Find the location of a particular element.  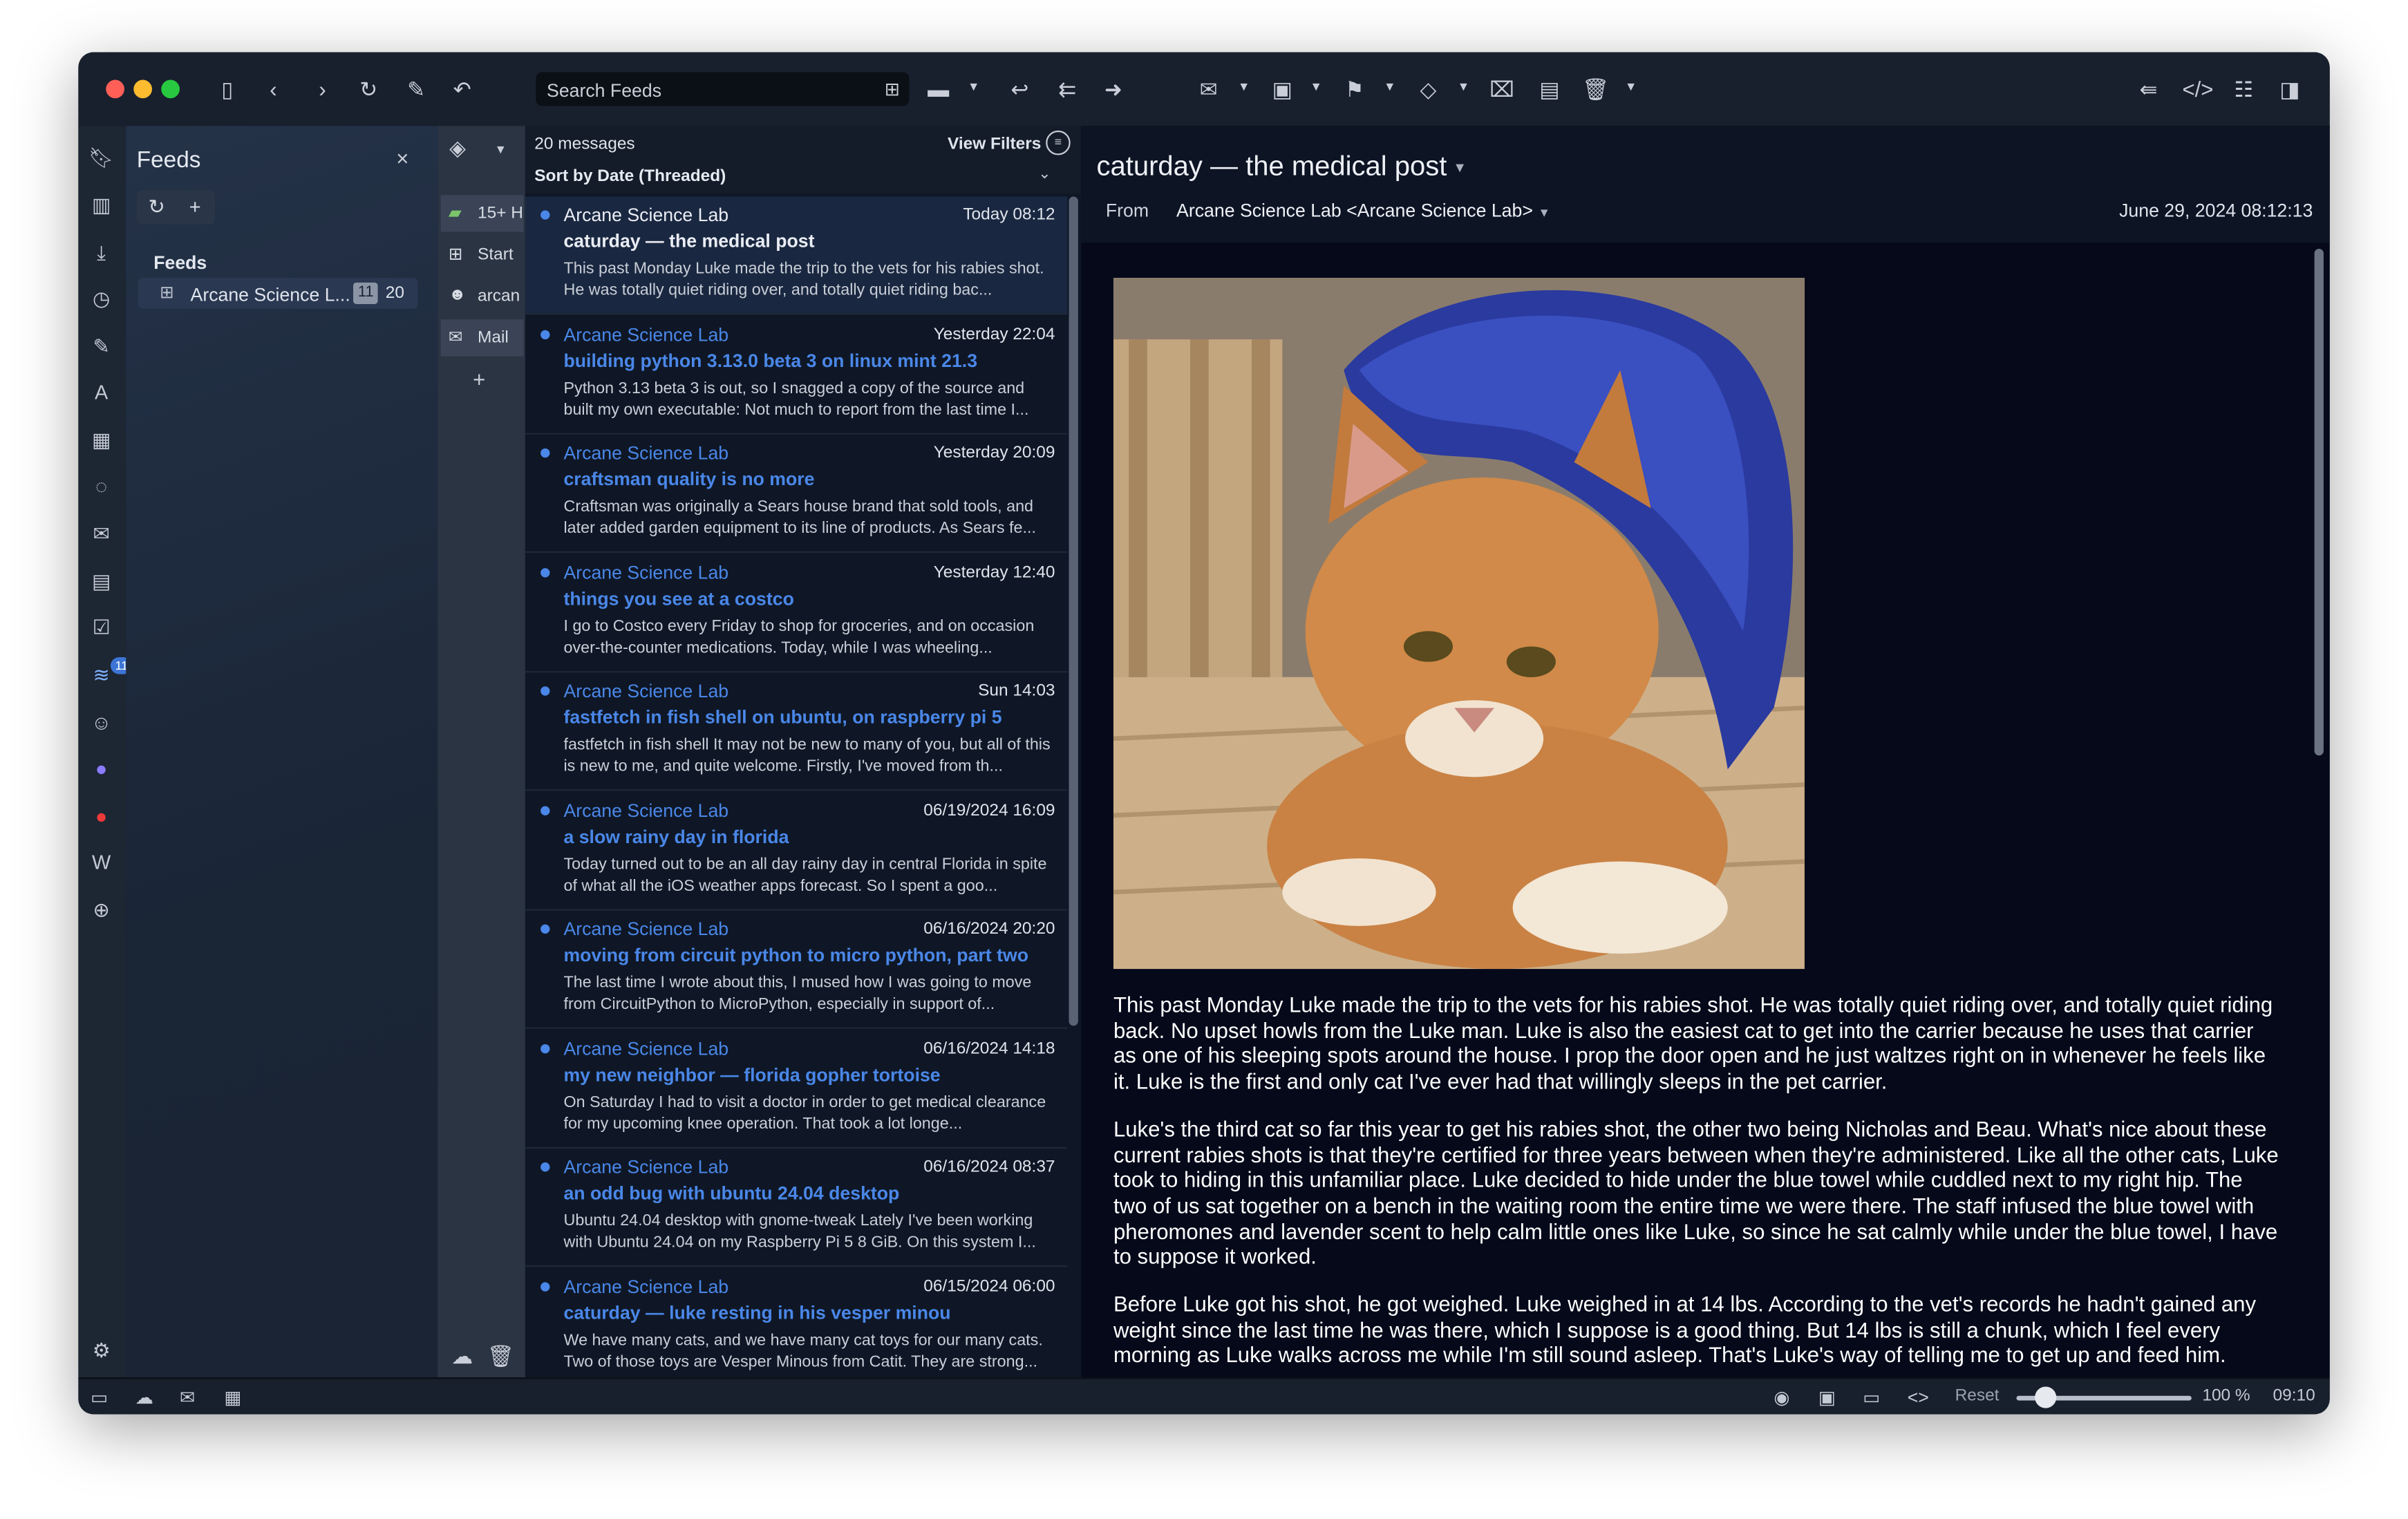

reply-all-icon: ⇇ is located at coordinates (1067, 89).